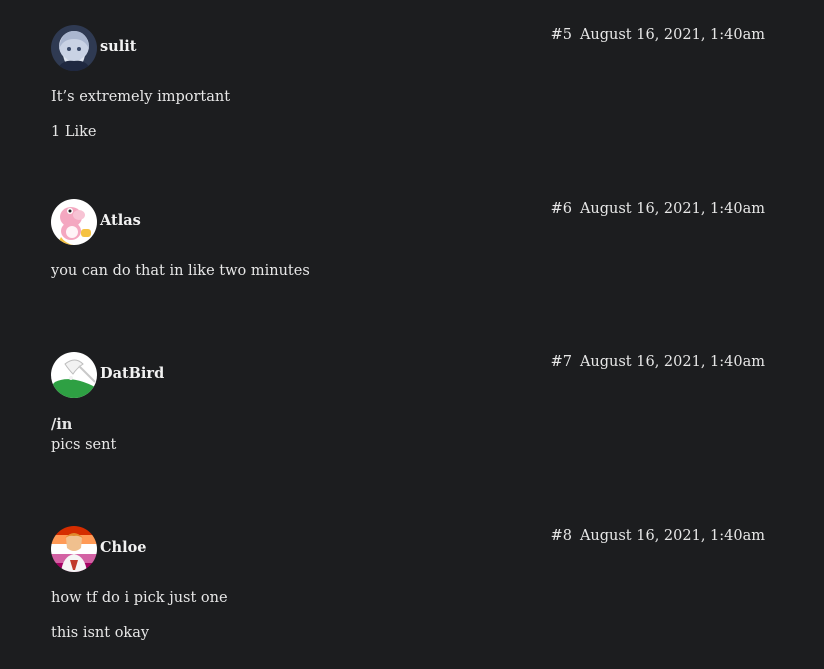 The height and width of the screenshot is (669, 824). I want to click on post-body: /in pics sent, so click(408, 435).